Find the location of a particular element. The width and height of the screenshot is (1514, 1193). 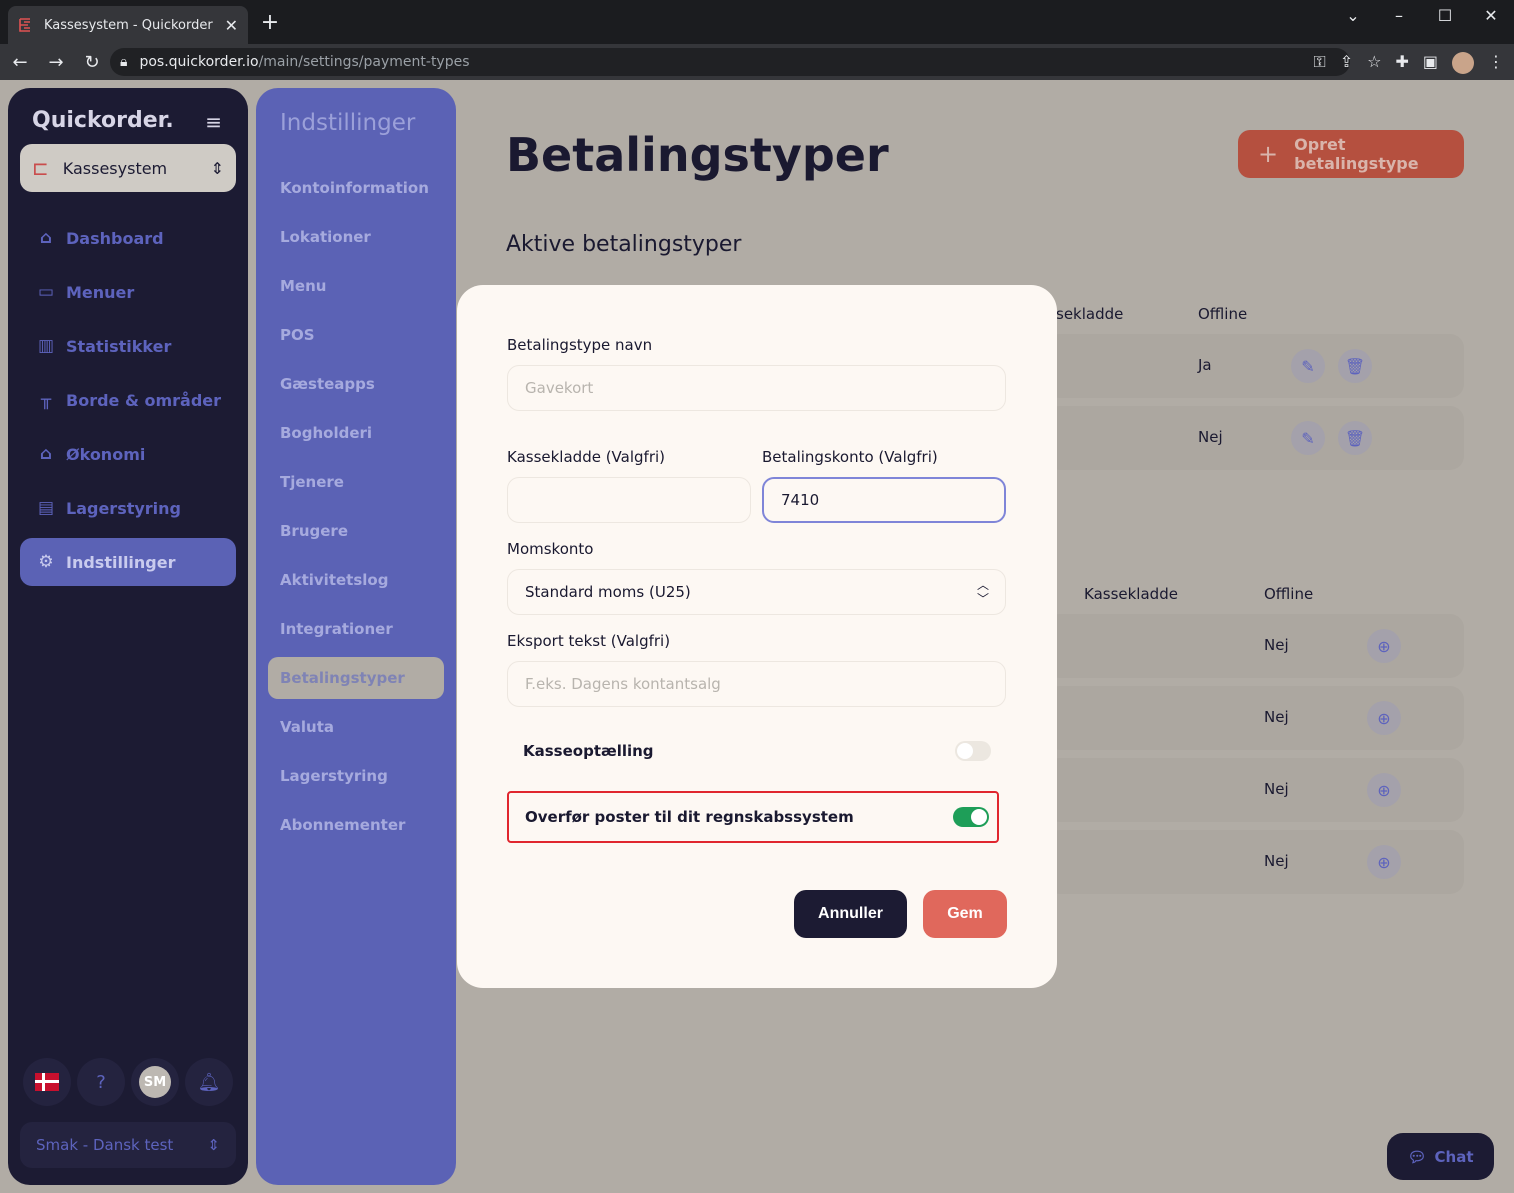

cash-count-label: Kasseoptælling is located at coordinates (588, 751).